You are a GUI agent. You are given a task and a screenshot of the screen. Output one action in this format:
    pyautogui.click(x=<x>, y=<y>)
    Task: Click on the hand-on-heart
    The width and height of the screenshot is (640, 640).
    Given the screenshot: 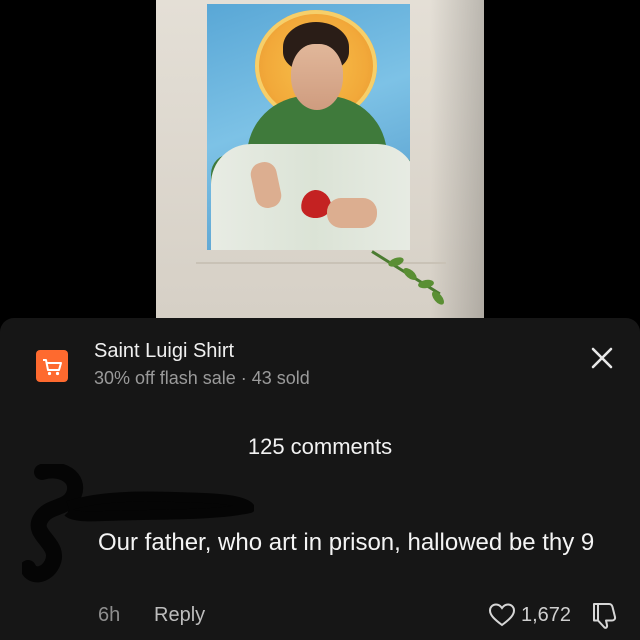 What is the action you would take?
    pyautogui.click(x=352, y=213)
    